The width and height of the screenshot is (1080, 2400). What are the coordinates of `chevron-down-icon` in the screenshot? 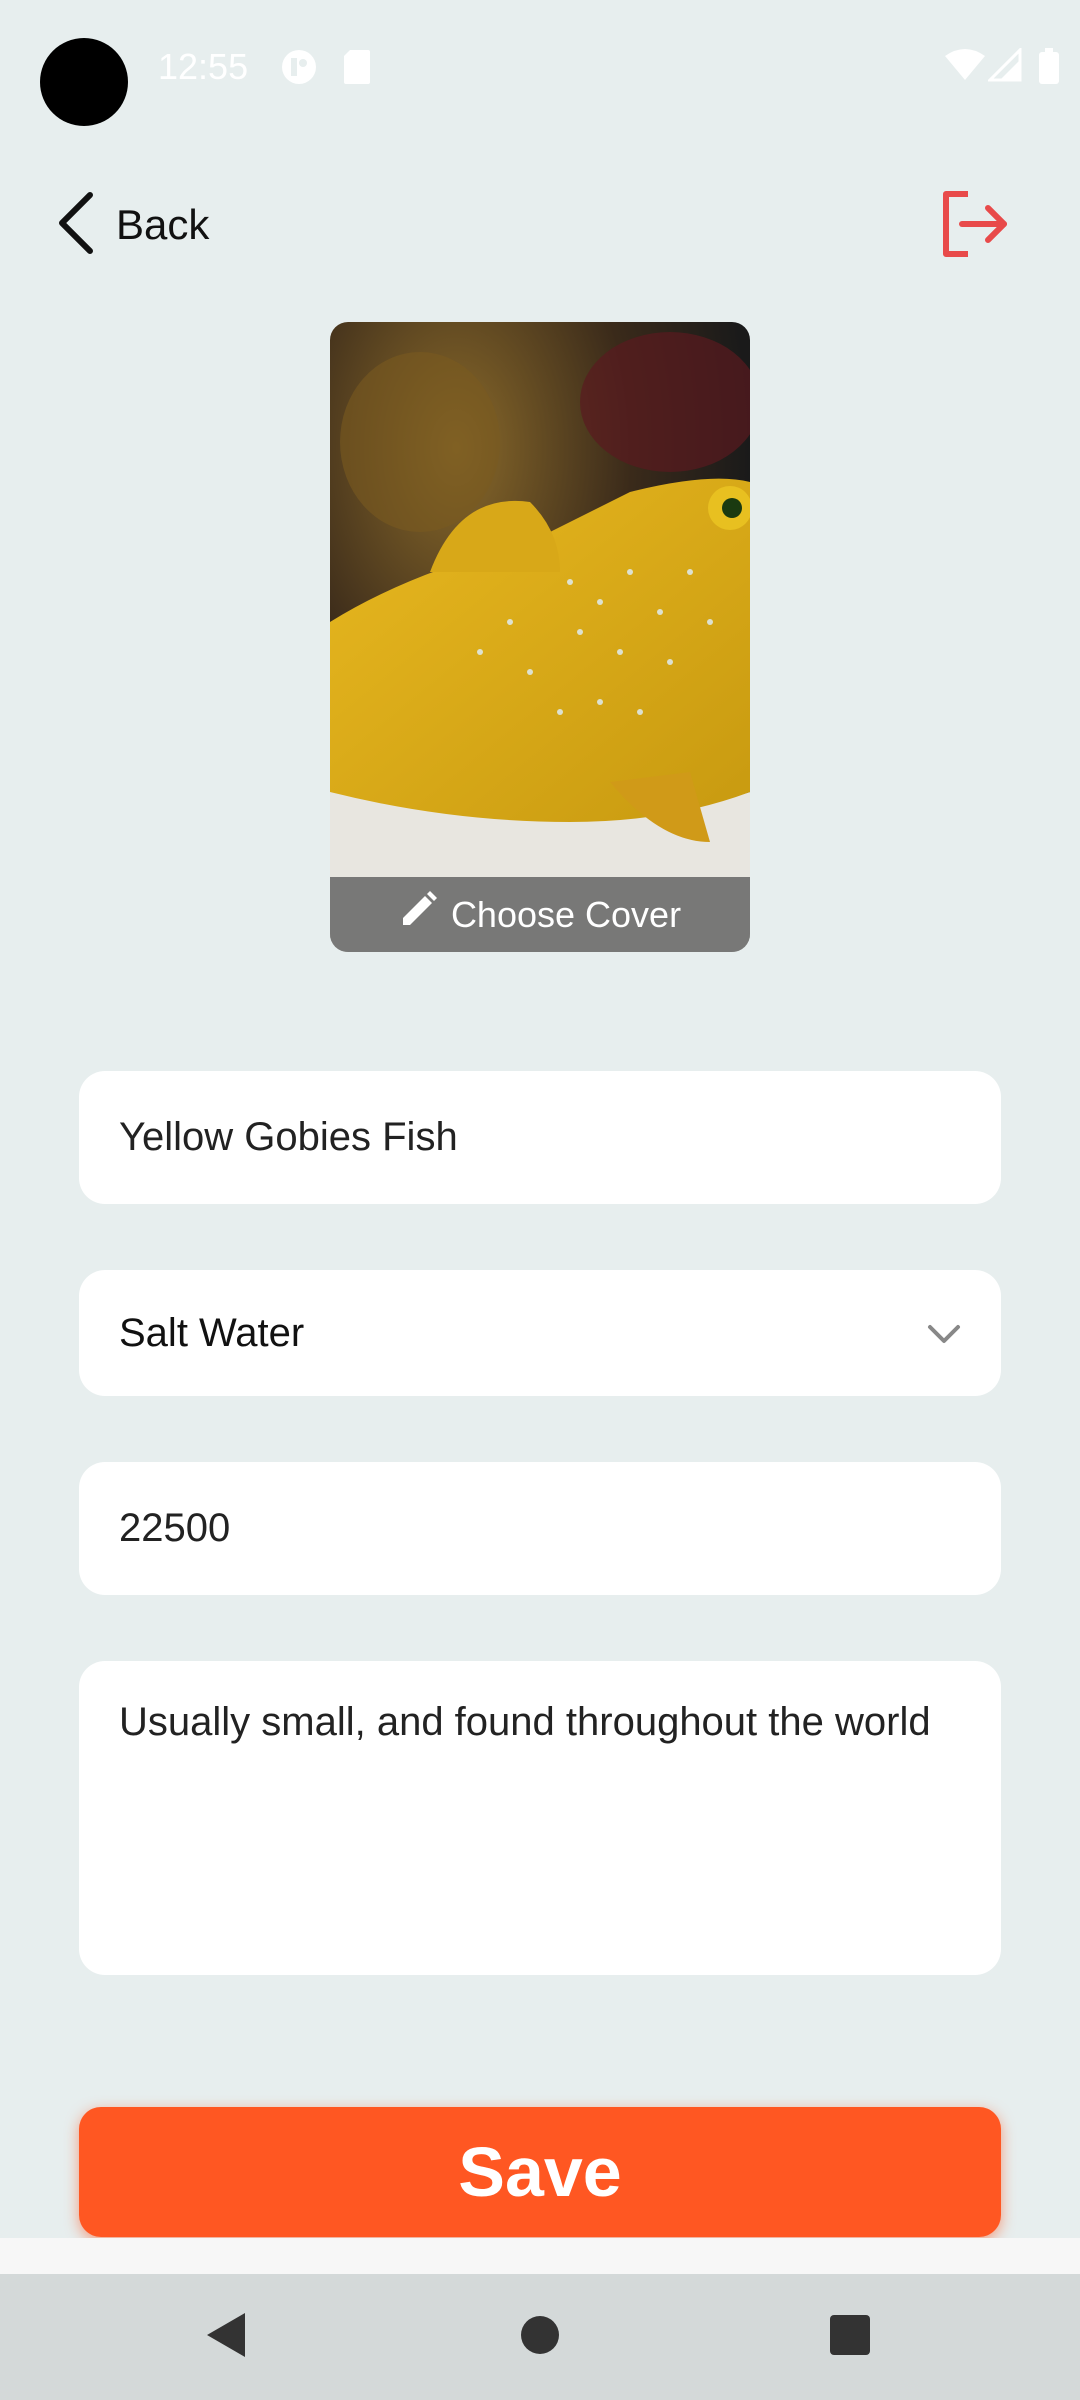 It's located at (944, 1333).